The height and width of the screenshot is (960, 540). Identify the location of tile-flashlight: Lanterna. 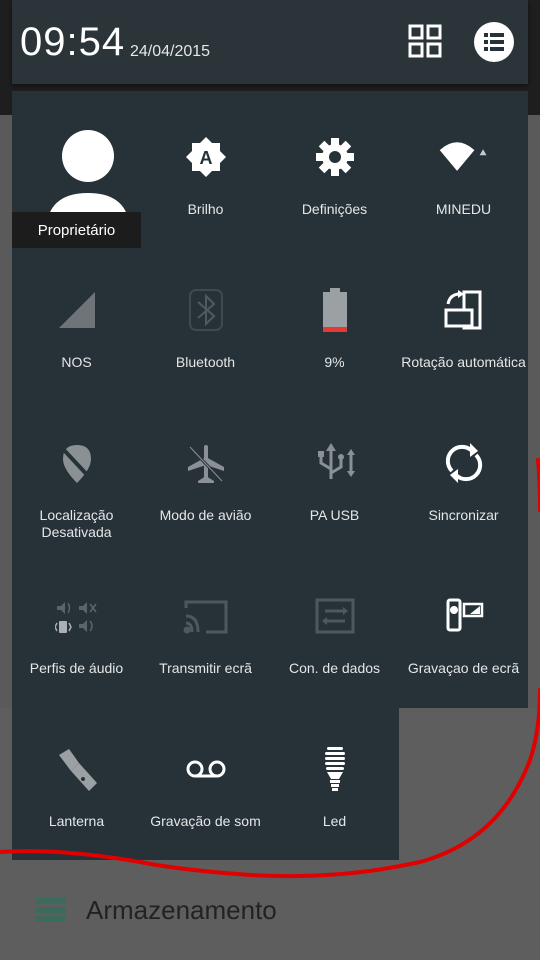
(76, 778).